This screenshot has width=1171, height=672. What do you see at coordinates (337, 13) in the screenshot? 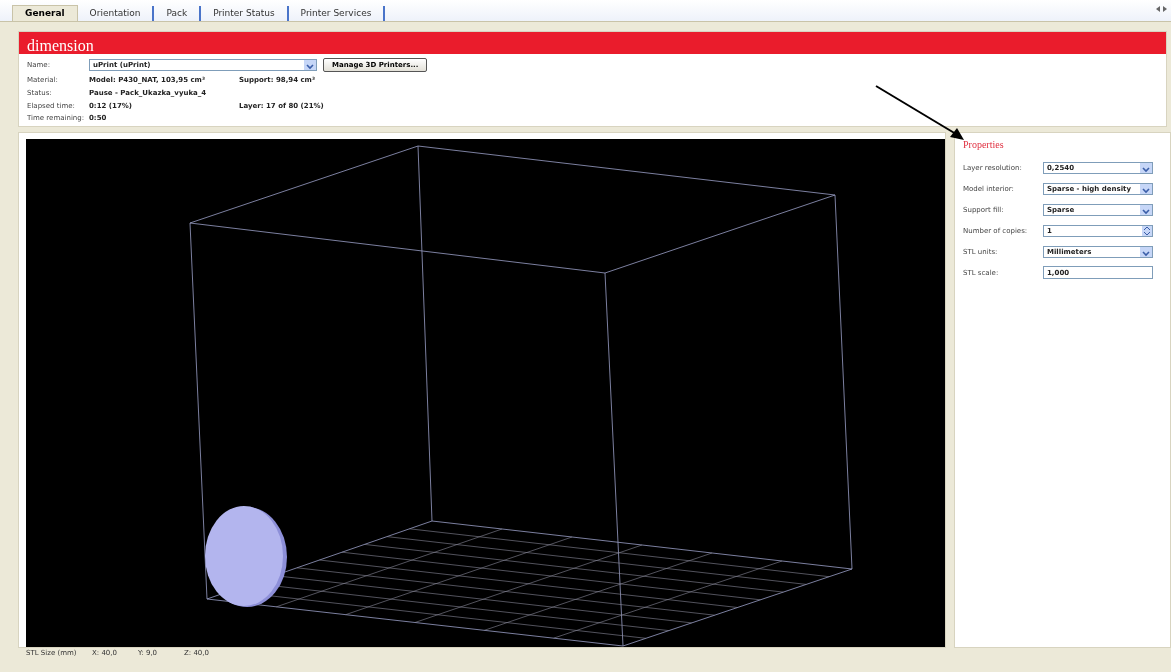
I see `tab: Printer Services` at bounding box center [337, 13].